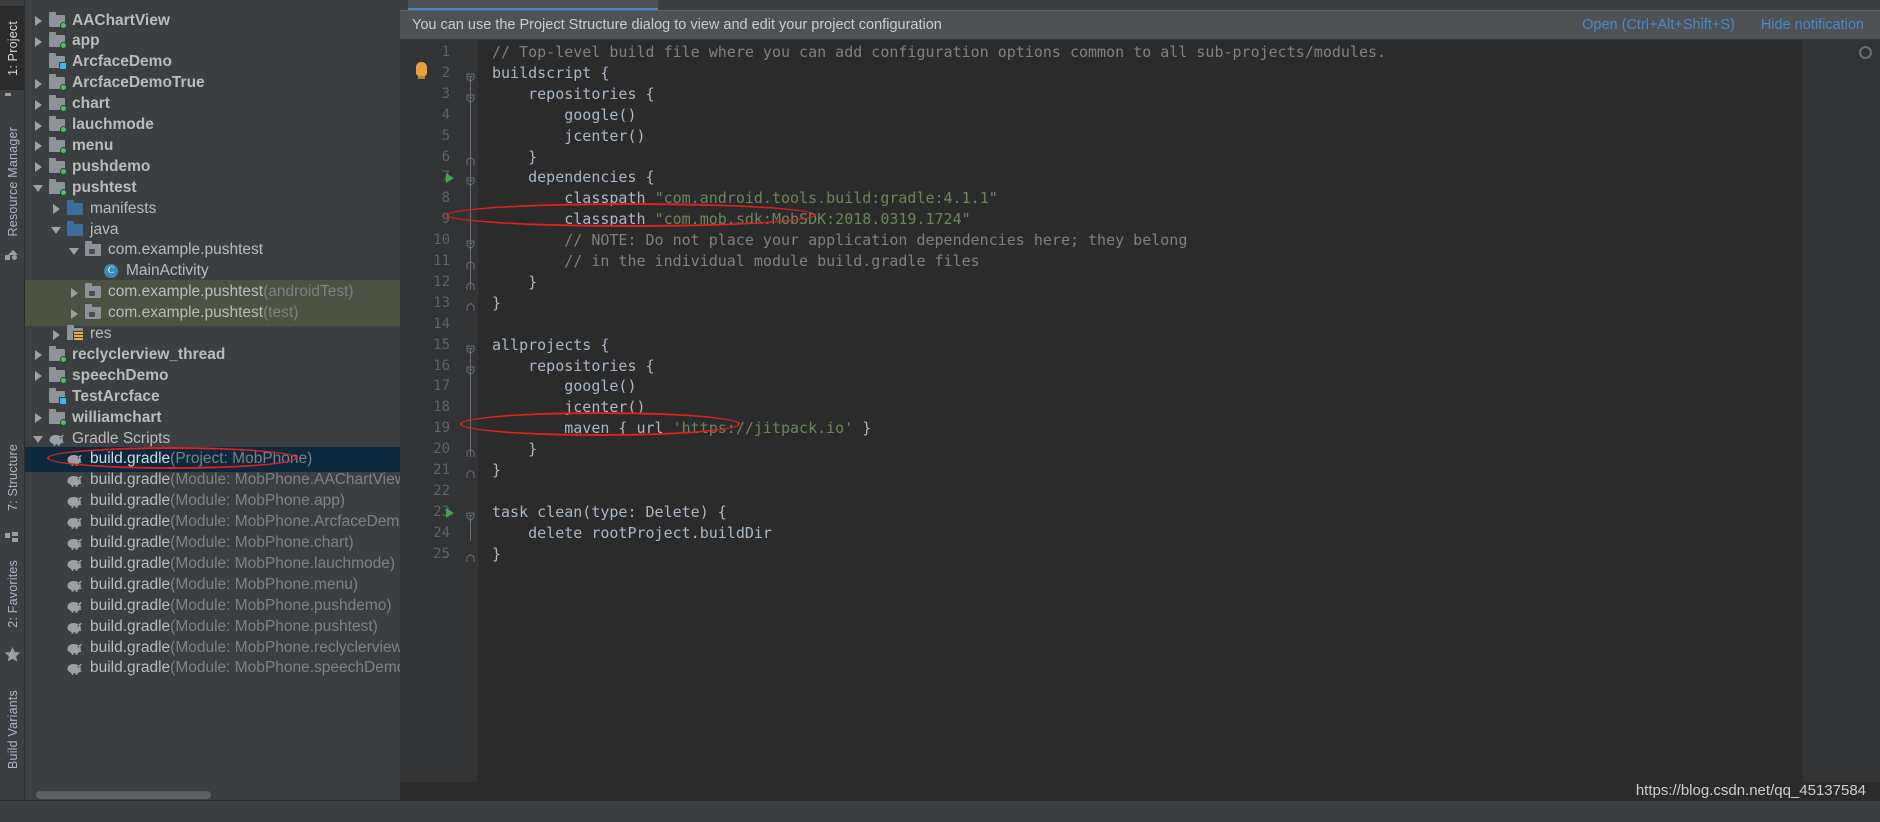 Image resolution: width=1880 pixels, height=822 pixels. I want to click on tool-window-tab-build-variants: Build Variants, so click(12, 729).